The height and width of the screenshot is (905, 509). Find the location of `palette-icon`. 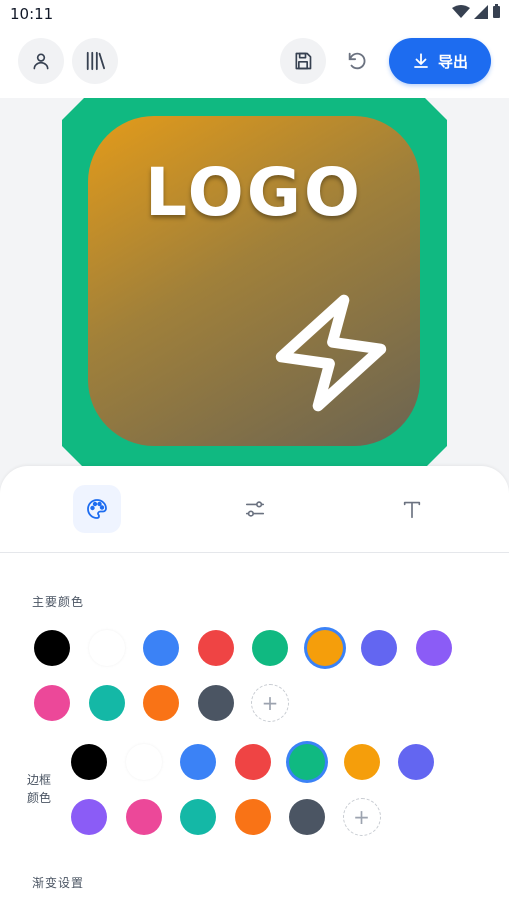

palette-icon is located at coordinates (97, 509).